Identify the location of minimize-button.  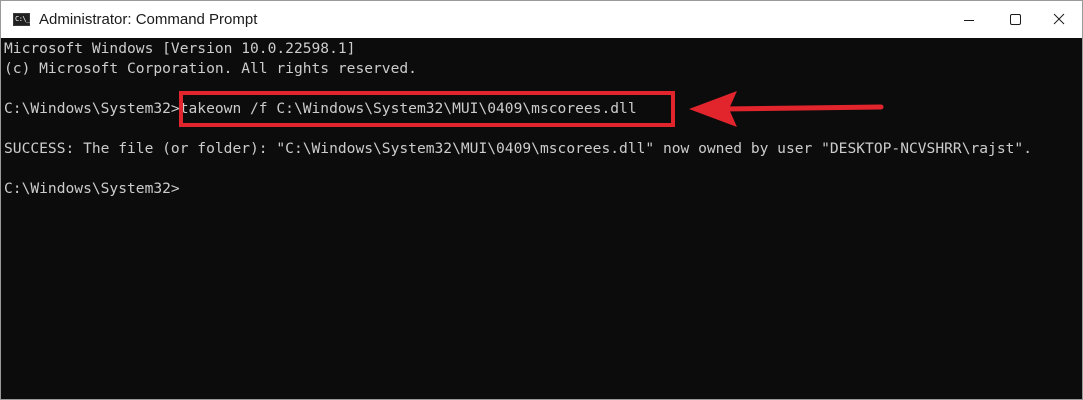
(969, 19).